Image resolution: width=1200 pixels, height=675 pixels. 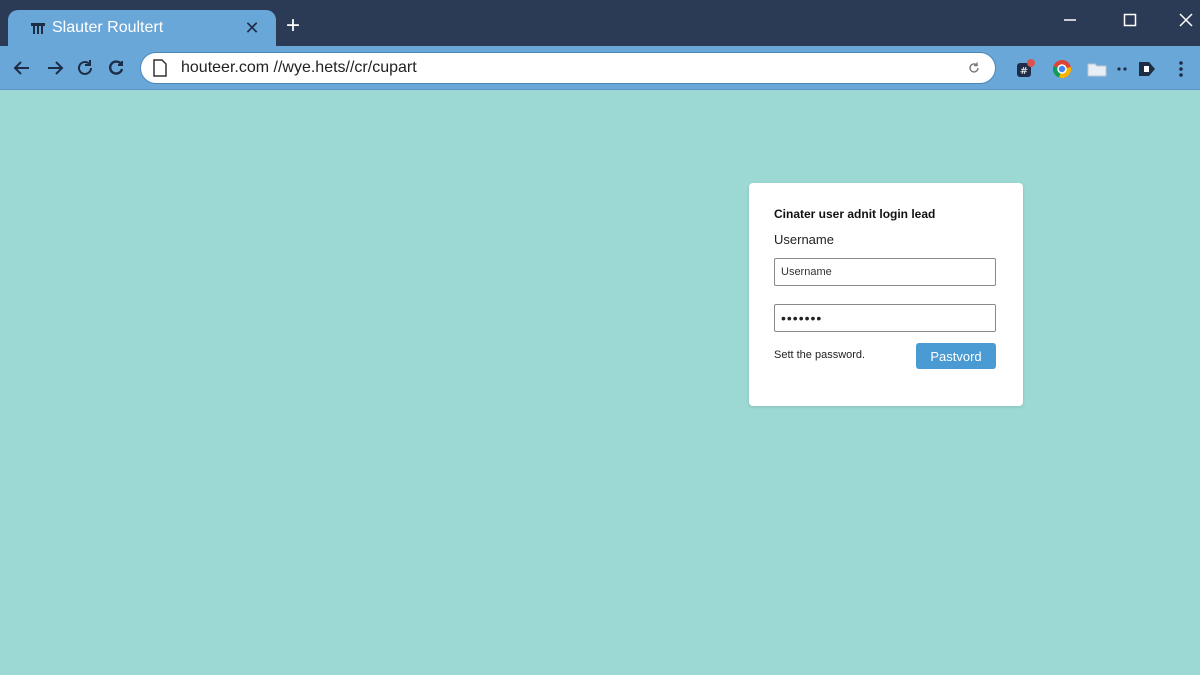 What do you see at coordinates (885, 272) in the screenshot?
I see `username-input` at bounding box center [885, 272].